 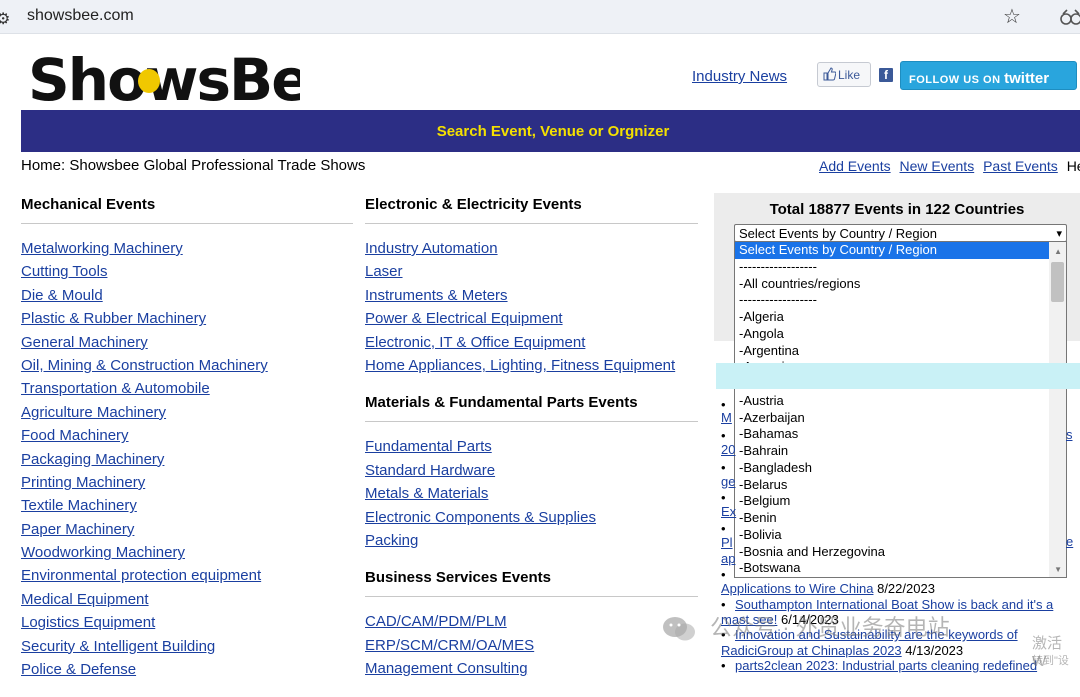 What do you see at coordinates (900, 250) in the screenshot?
I see `dropdown-option: Select Events by Country / Region` at bounding box center [900, 250].